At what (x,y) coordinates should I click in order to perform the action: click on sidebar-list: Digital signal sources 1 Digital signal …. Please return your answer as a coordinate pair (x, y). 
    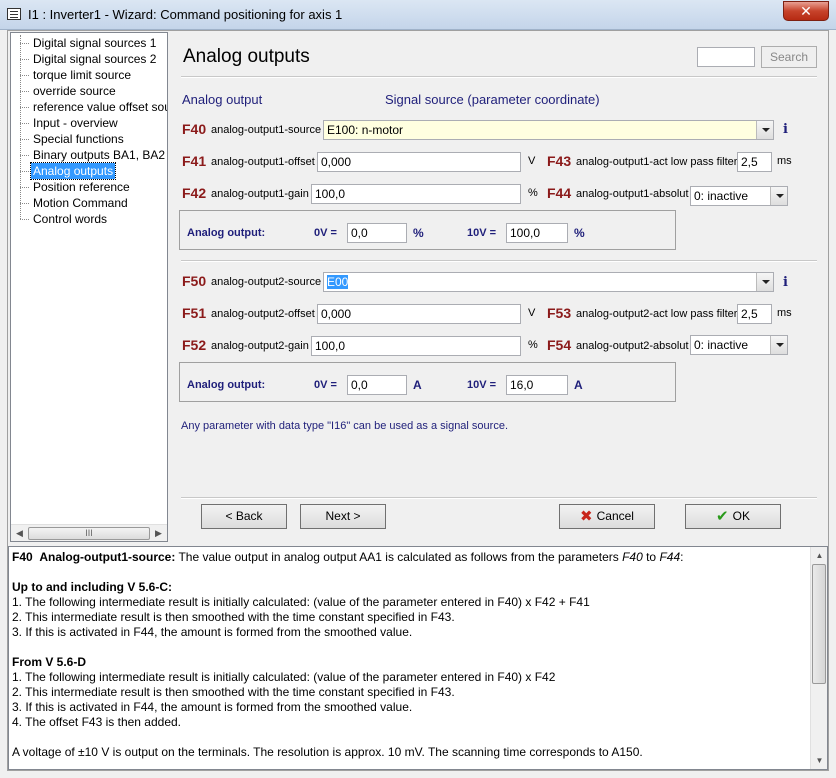
    Looking at the image, I should click on (89, 131).